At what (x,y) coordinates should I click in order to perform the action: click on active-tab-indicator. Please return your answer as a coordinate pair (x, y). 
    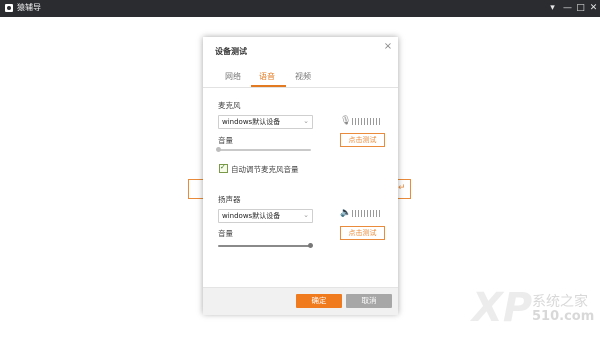
    Looking at the image, I should click on (268, 86).